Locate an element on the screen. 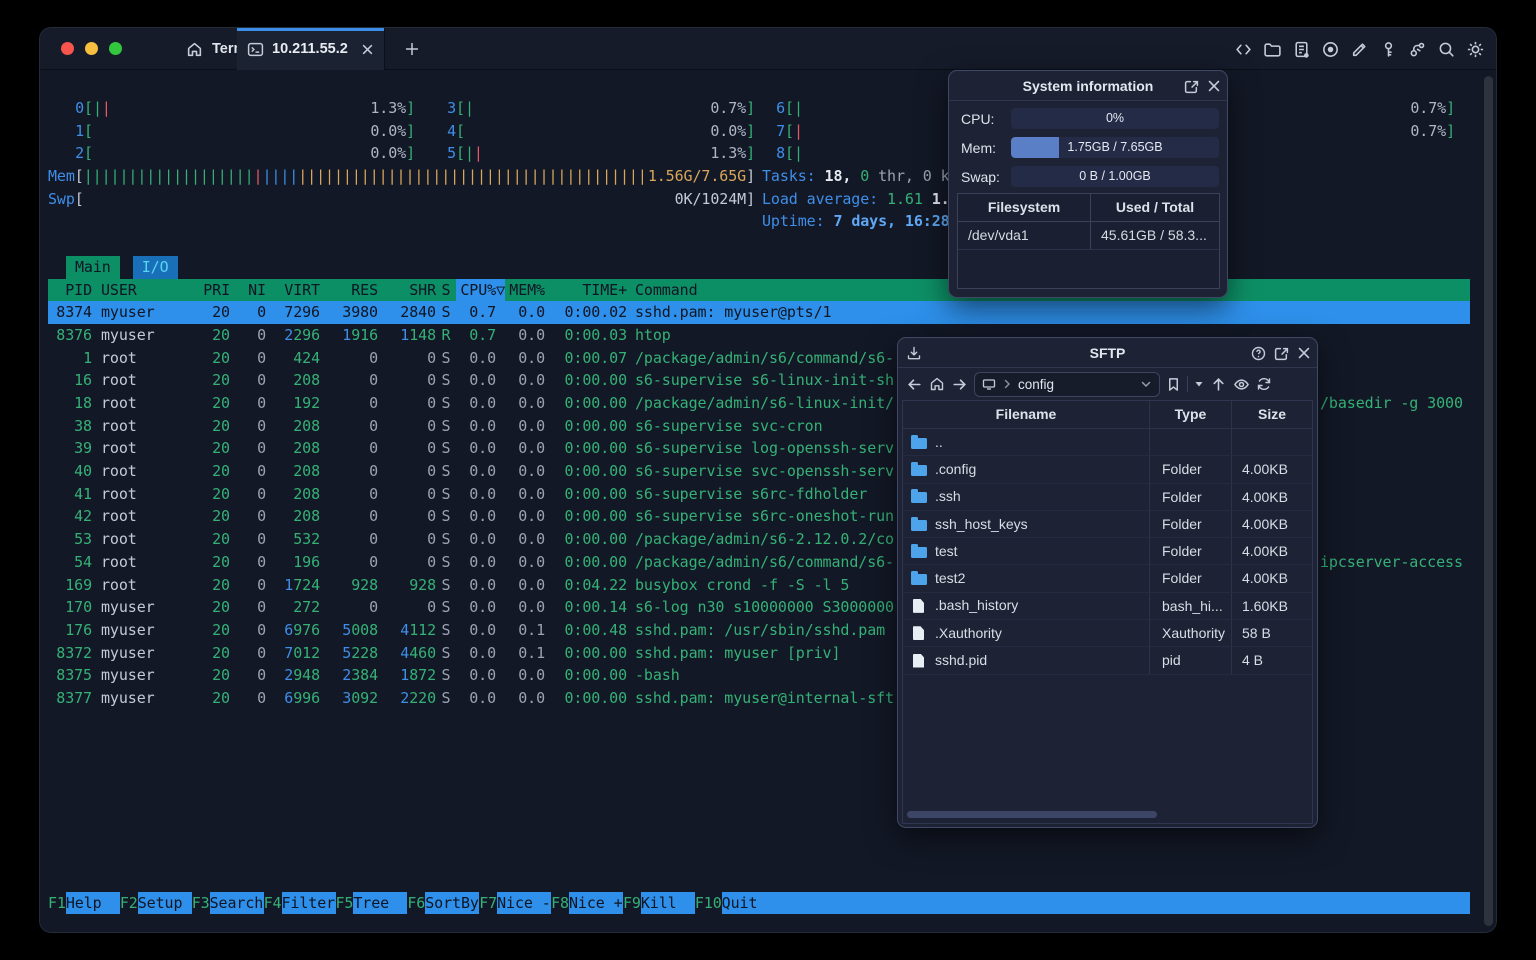  tab-session: 10.211.55.2 is located at coordinates (311, 49).